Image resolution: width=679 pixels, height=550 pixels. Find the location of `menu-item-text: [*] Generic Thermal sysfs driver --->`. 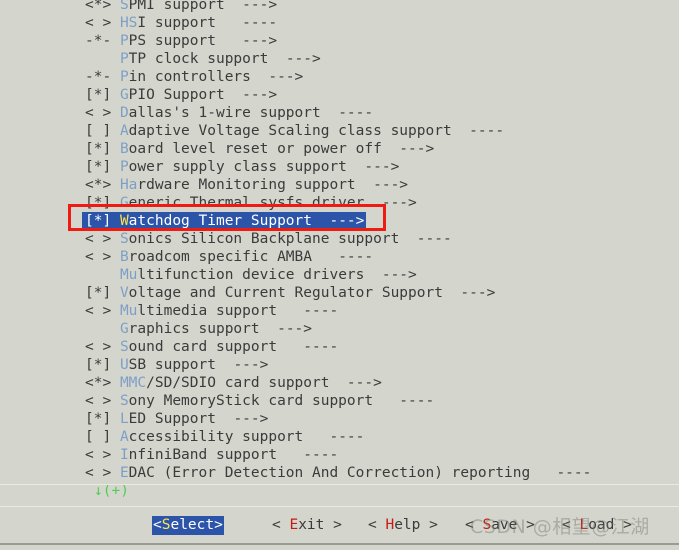

menu-item-text: [*] Generic Thermal sysfs driver ---> is located at coordinates (251, 203).